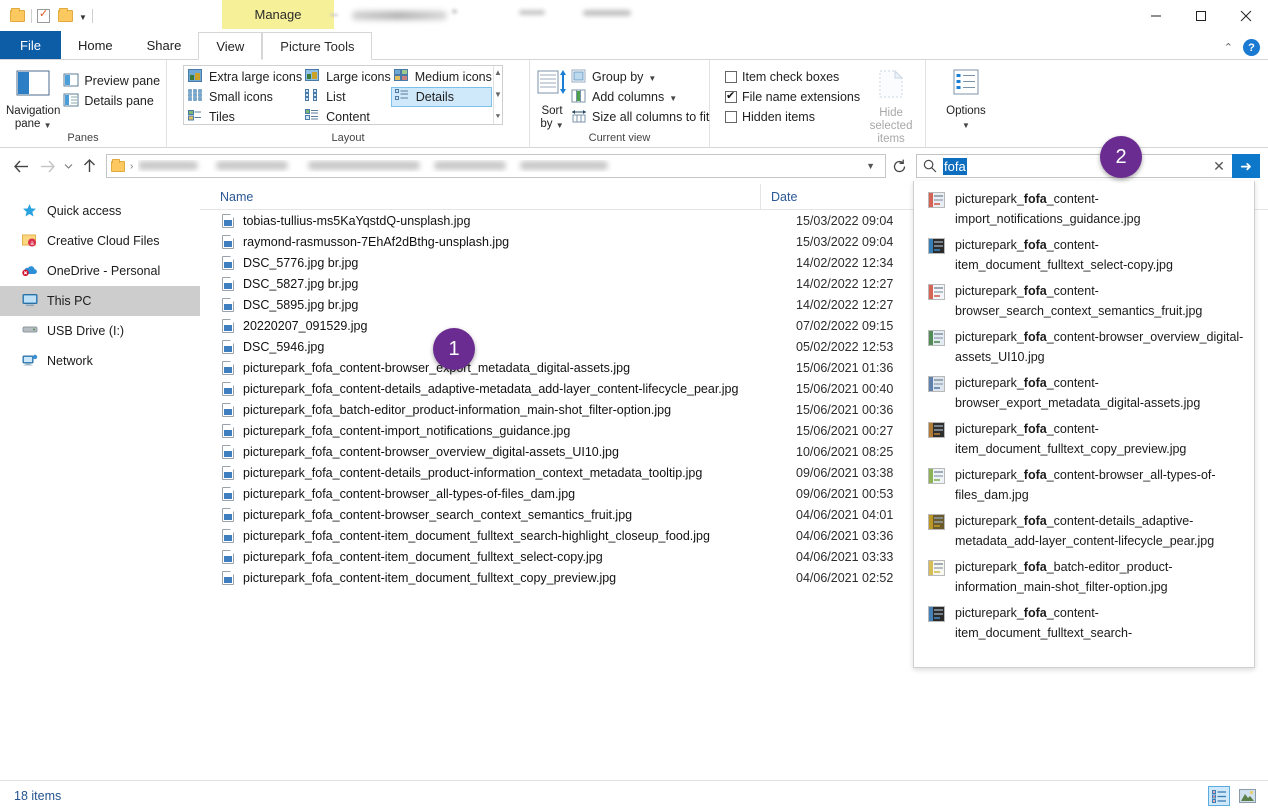  I want to click on tab-file: File, so click(30, 45).